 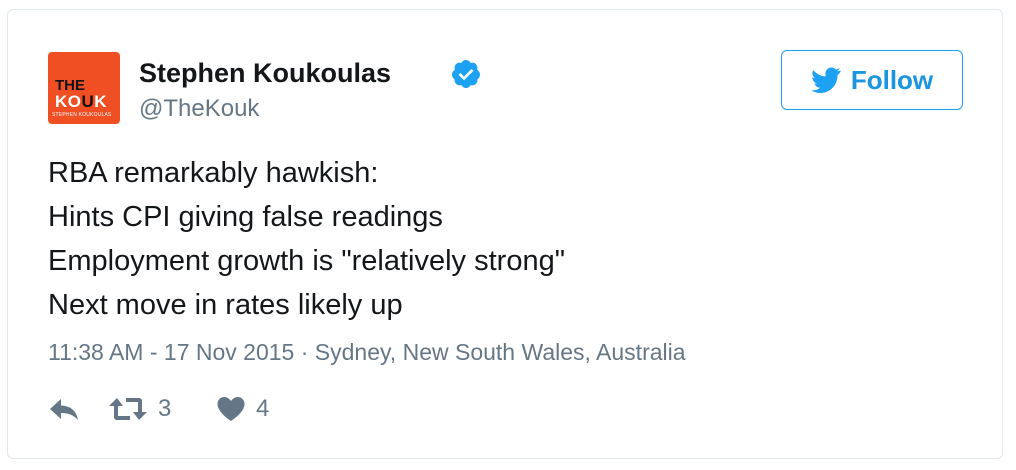 I want to click on retweet-button: 3, so click(x=162, y=409).